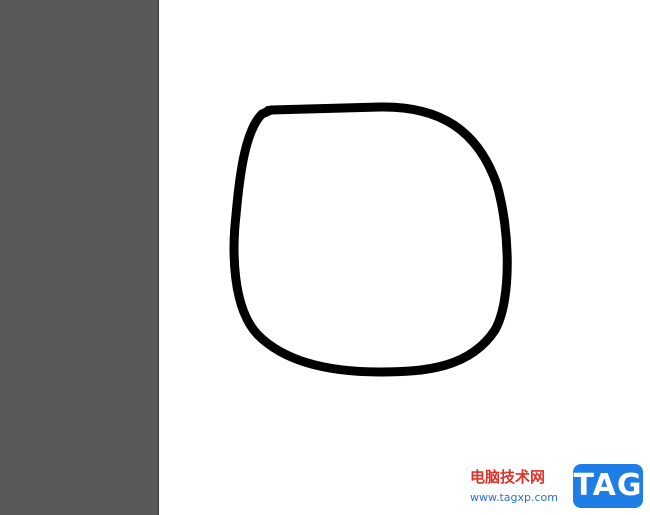 This screenshot has height=515, width=650. Describe the element at coordinates (268, 110) in the screenshot. I see `path-start-point` at that location.